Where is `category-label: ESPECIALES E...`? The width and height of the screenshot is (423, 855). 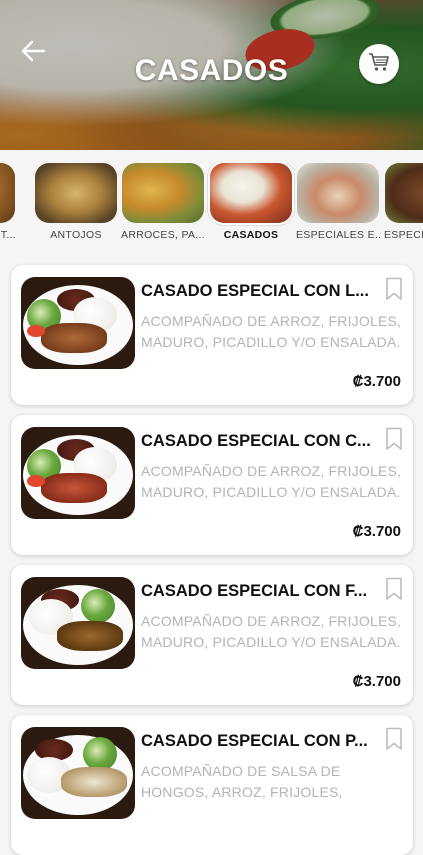 category-label: ESPECIALES E... is located at coordinates (338, 235).